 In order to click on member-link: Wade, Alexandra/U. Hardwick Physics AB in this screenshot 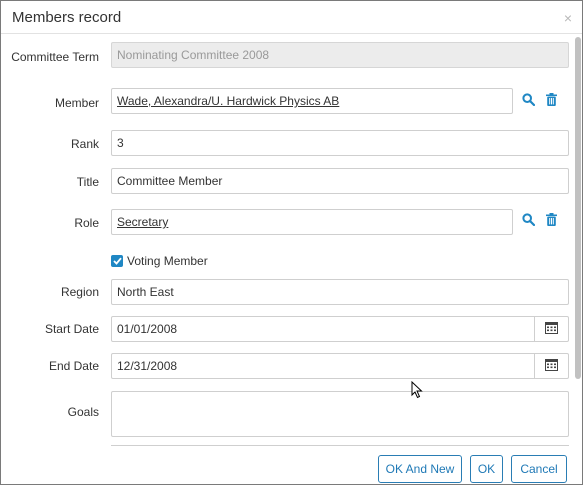, I will do `click(228, 101)`.